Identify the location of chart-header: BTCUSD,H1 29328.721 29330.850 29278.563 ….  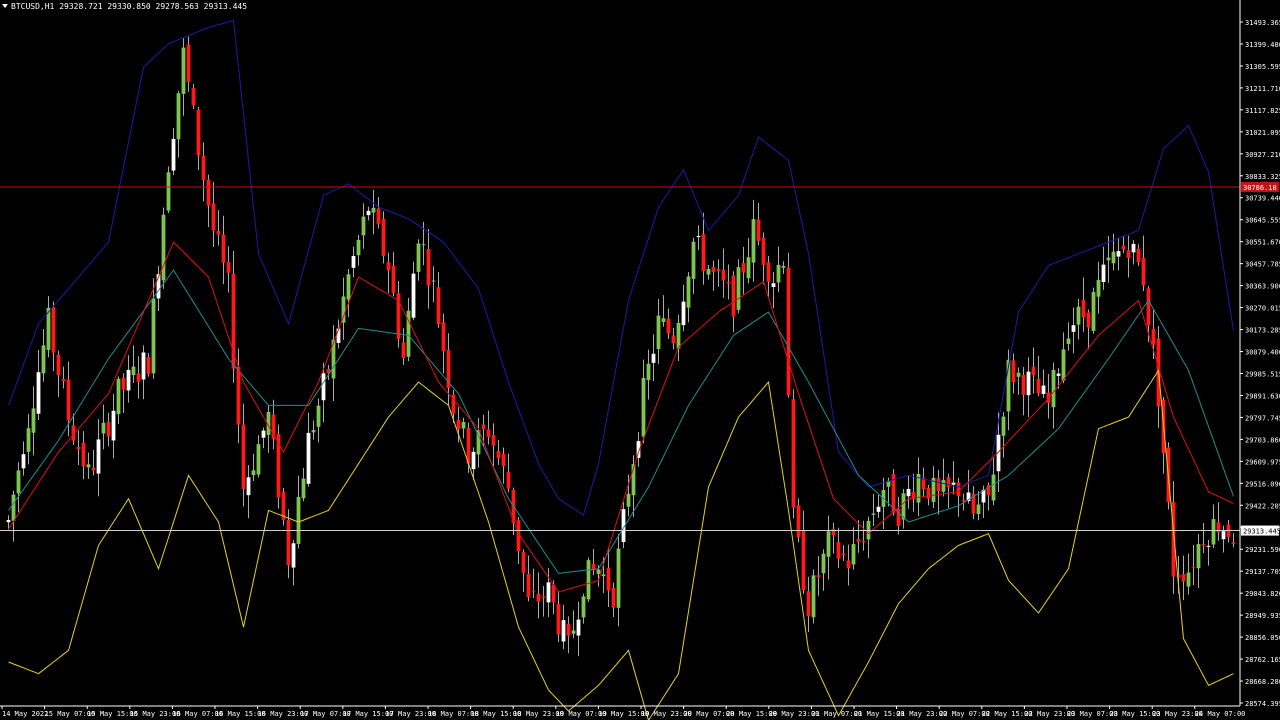
(124, 6).